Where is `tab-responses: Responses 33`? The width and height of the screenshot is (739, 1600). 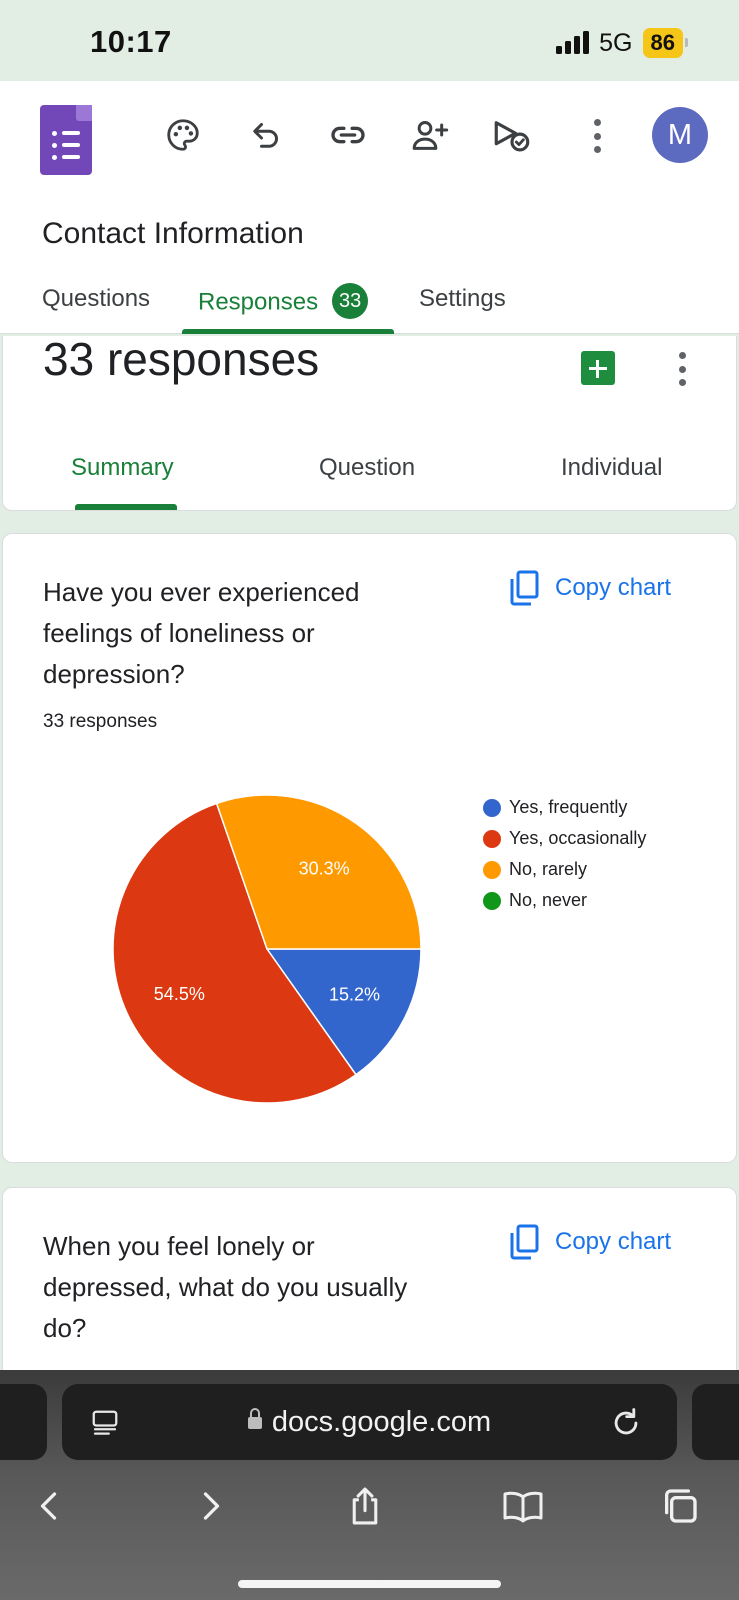 tab-responses: Responses 33 is located at coordinates (283, 302).